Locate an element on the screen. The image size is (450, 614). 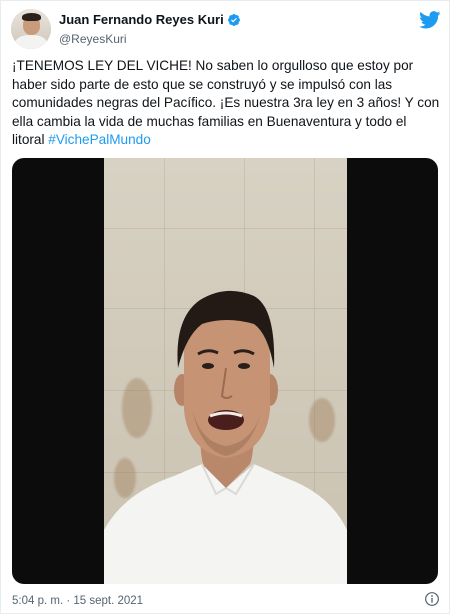
author-names: Juan Fernando Reyes Kuri @ReyesKuri is located at coordinates (150, 29).